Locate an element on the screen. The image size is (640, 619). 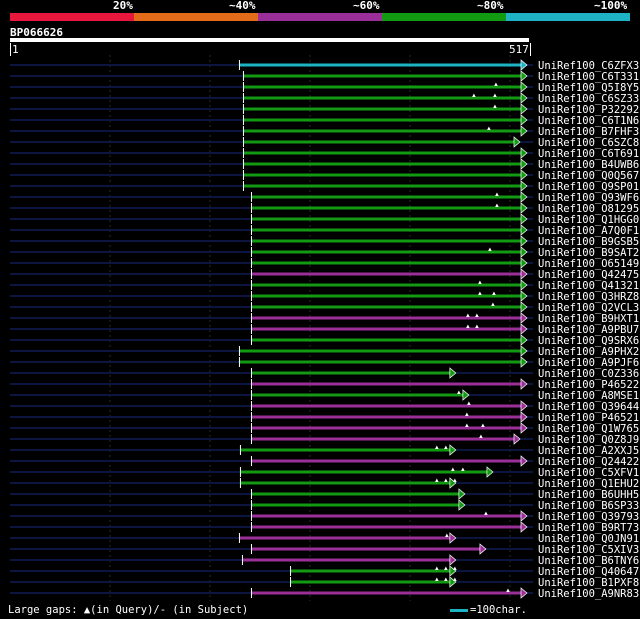
query-ruler is located at coordinates (269, 40).